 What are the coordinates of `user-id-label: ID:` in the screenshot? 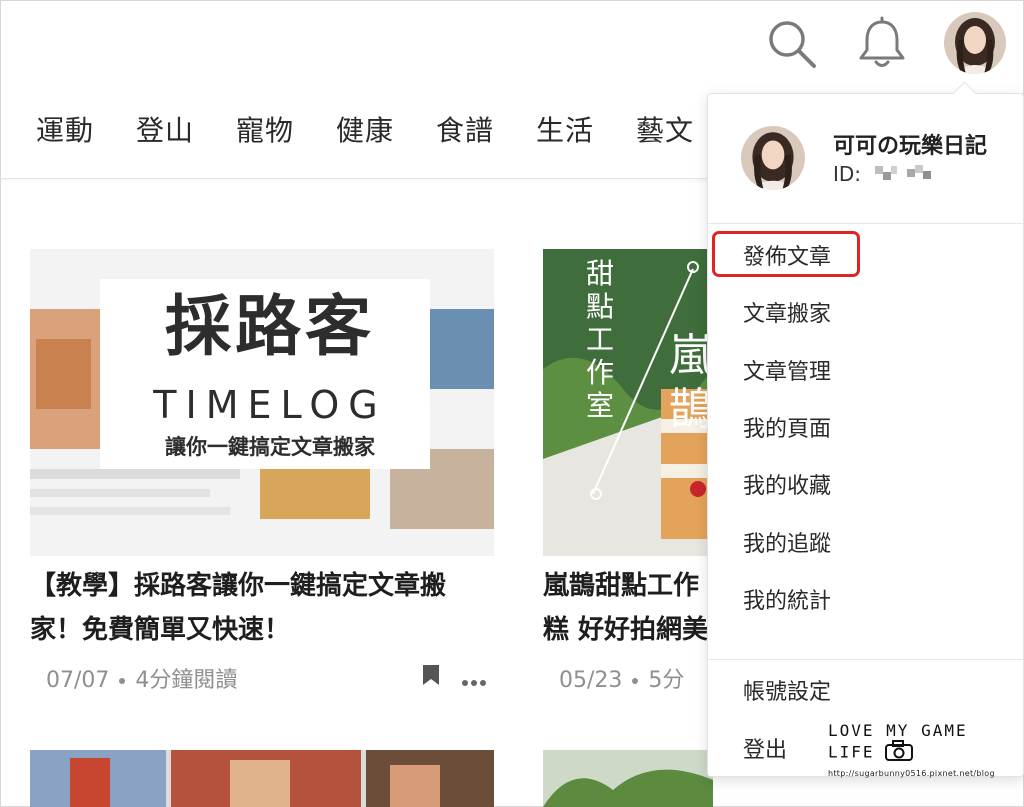 It's located at (847, 174).